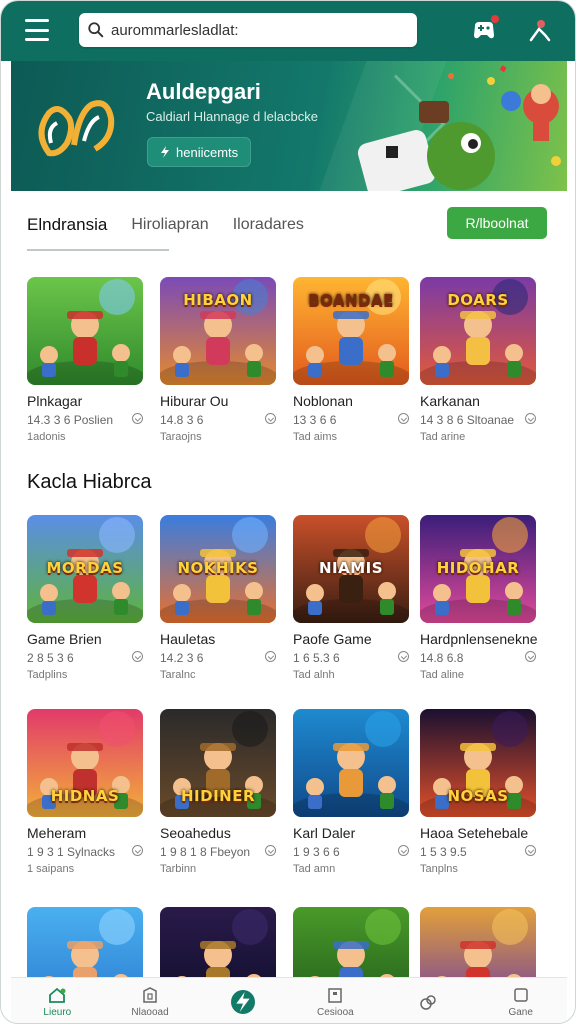  I want to click on cta-button: R/lboolnat, so click(497, 223).